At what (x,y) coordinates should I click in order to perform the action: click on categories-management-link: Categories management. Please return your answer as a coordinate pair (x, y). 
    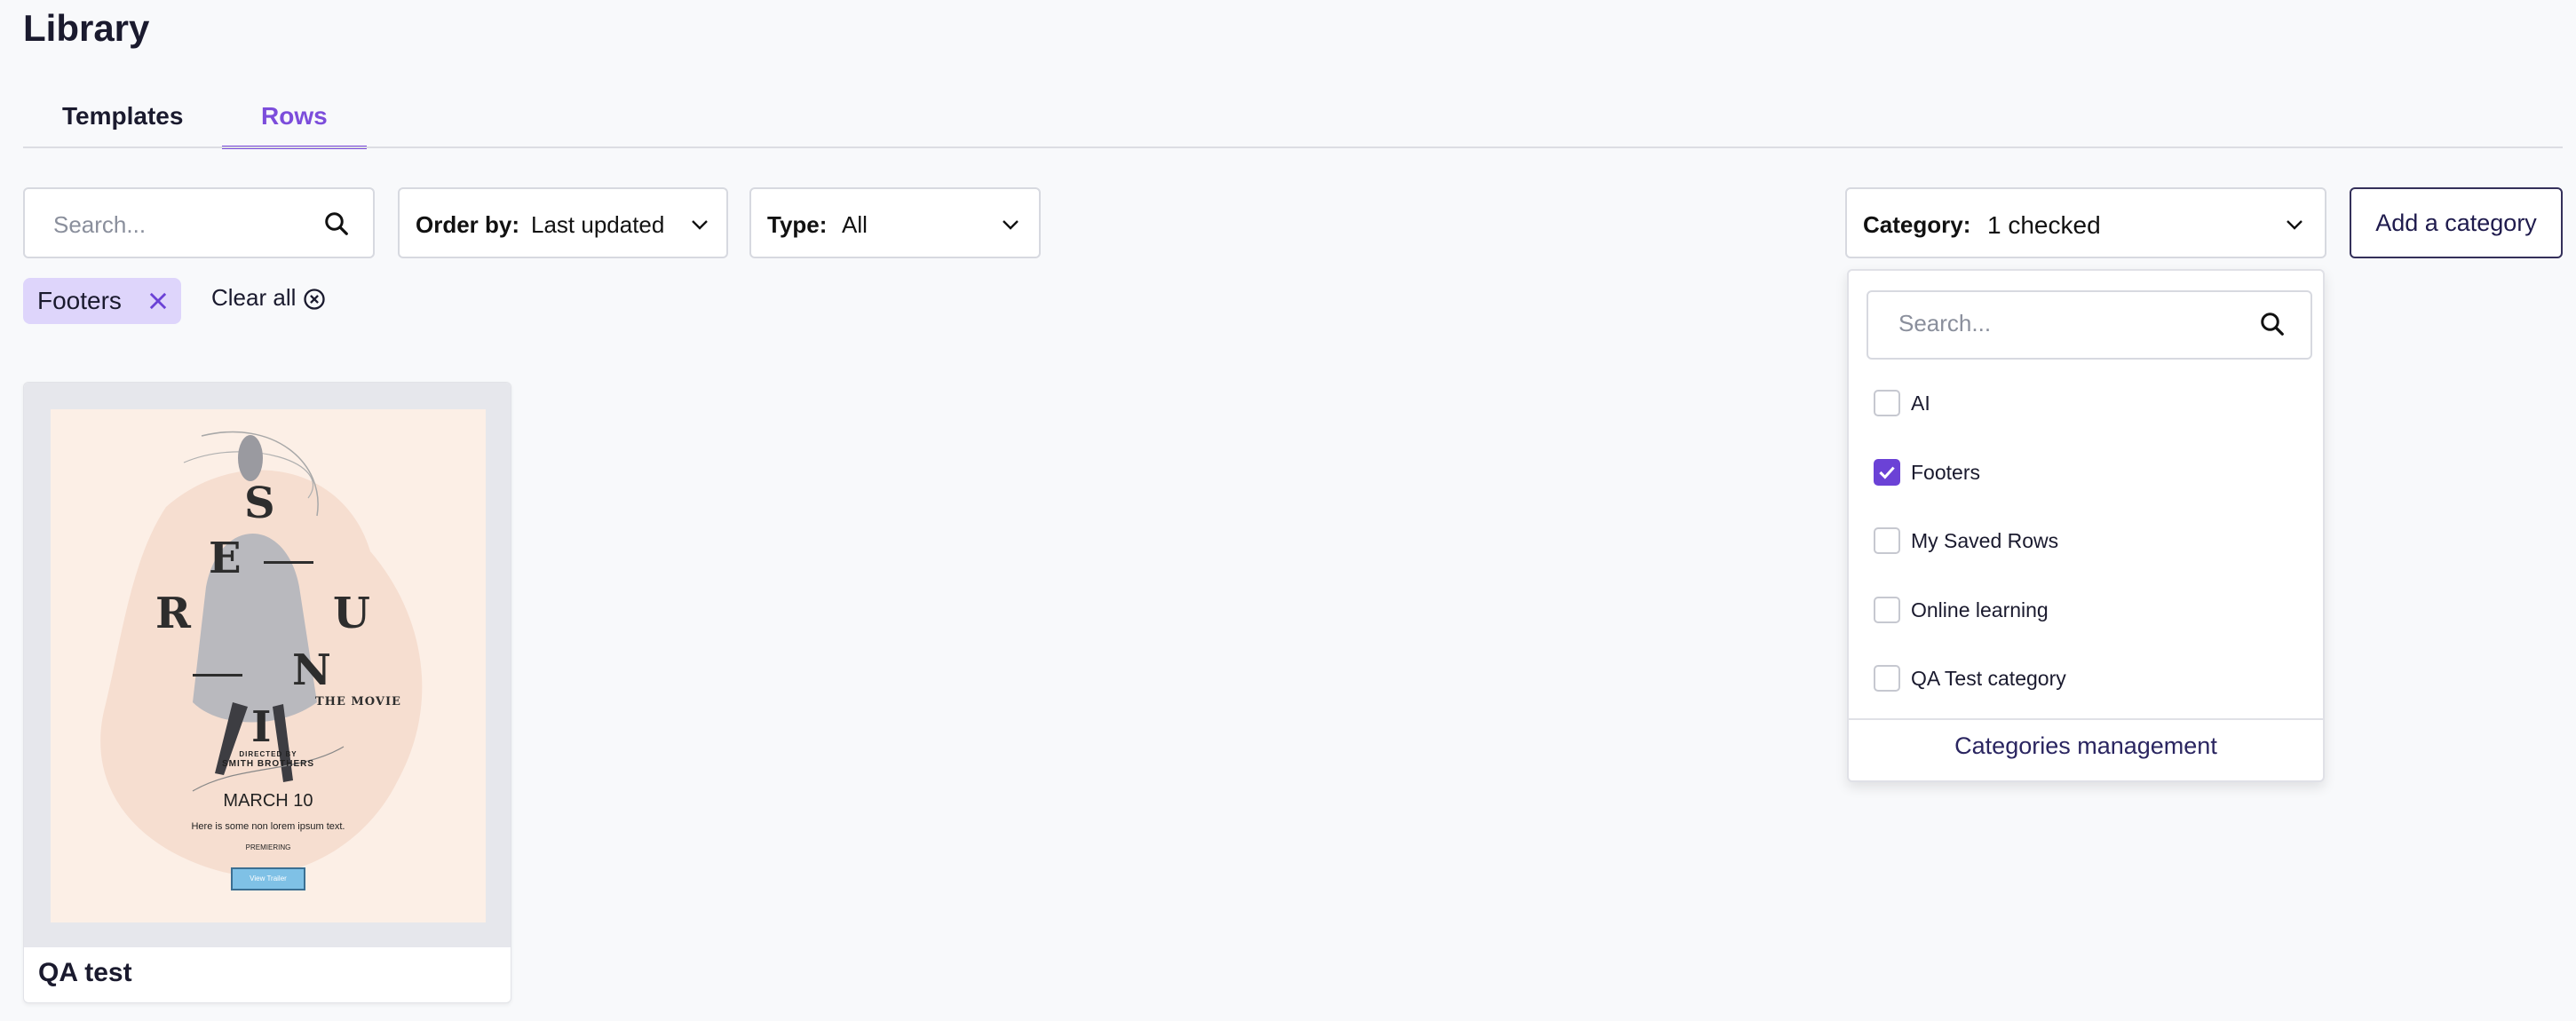
    Looking at the image, I should click on (2086, 746).